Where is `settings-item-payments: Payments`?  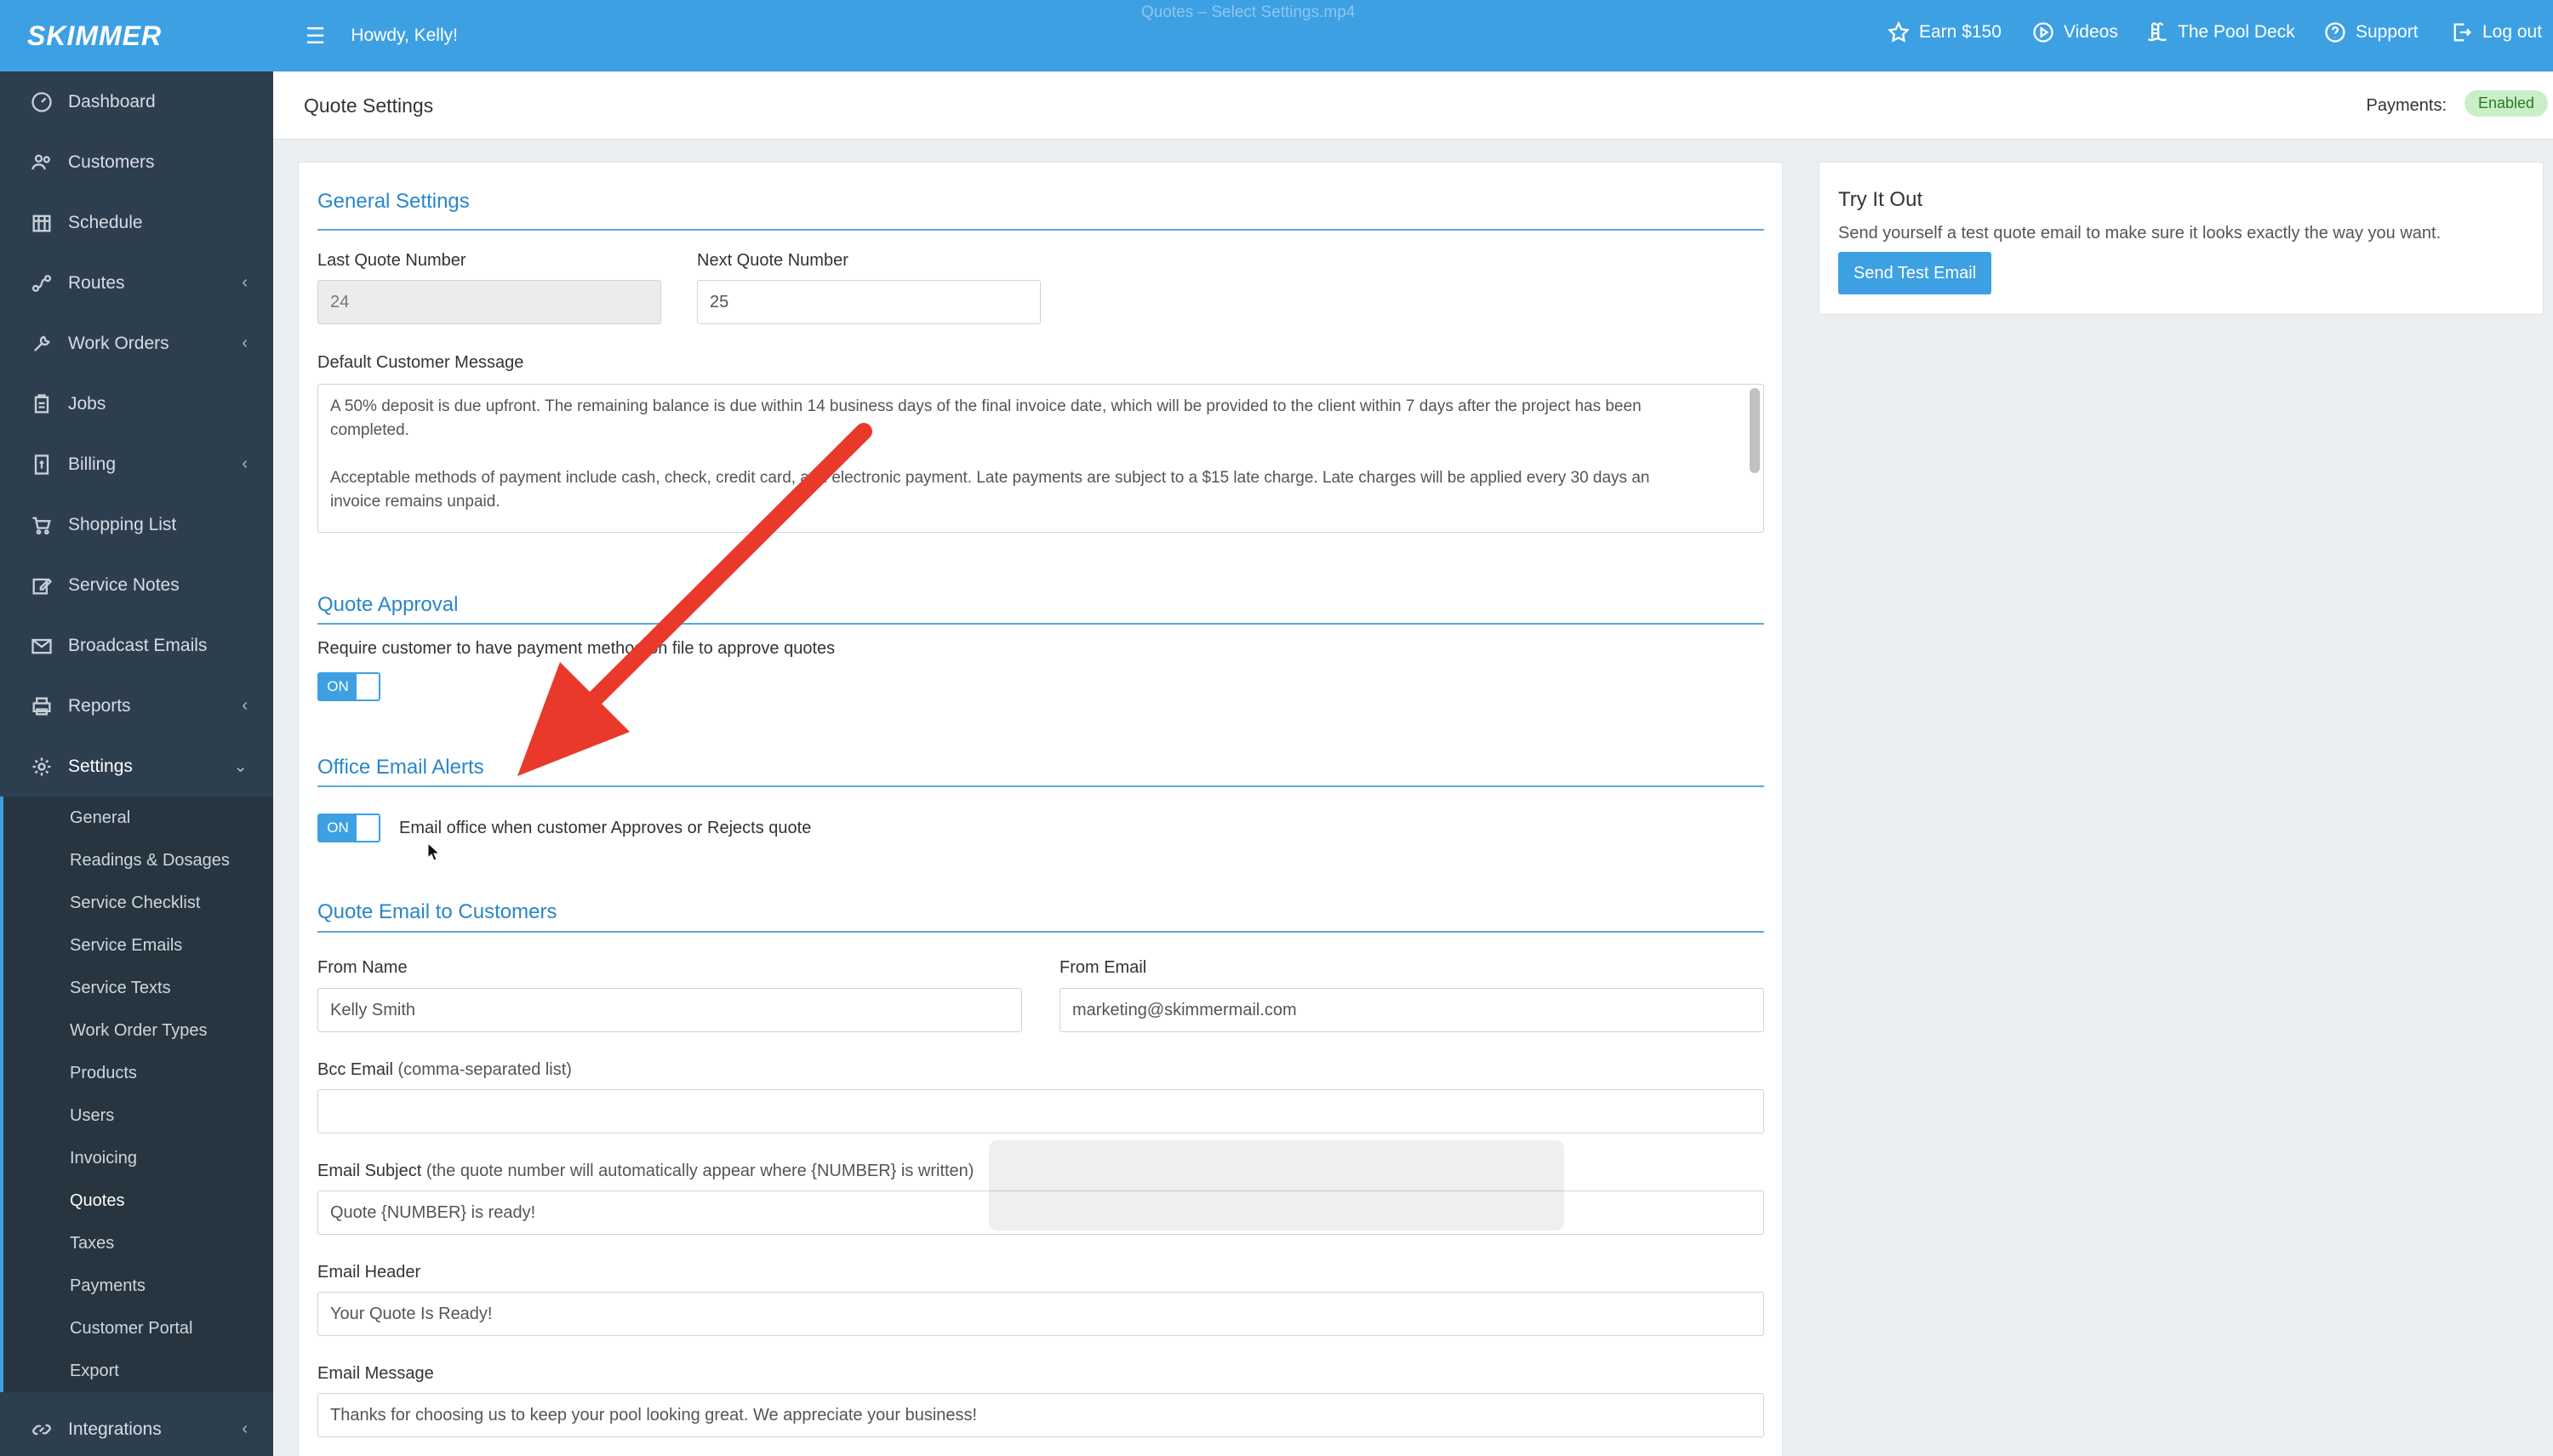 settings-item-payments: Payments is located at coordinates (138, 1286).